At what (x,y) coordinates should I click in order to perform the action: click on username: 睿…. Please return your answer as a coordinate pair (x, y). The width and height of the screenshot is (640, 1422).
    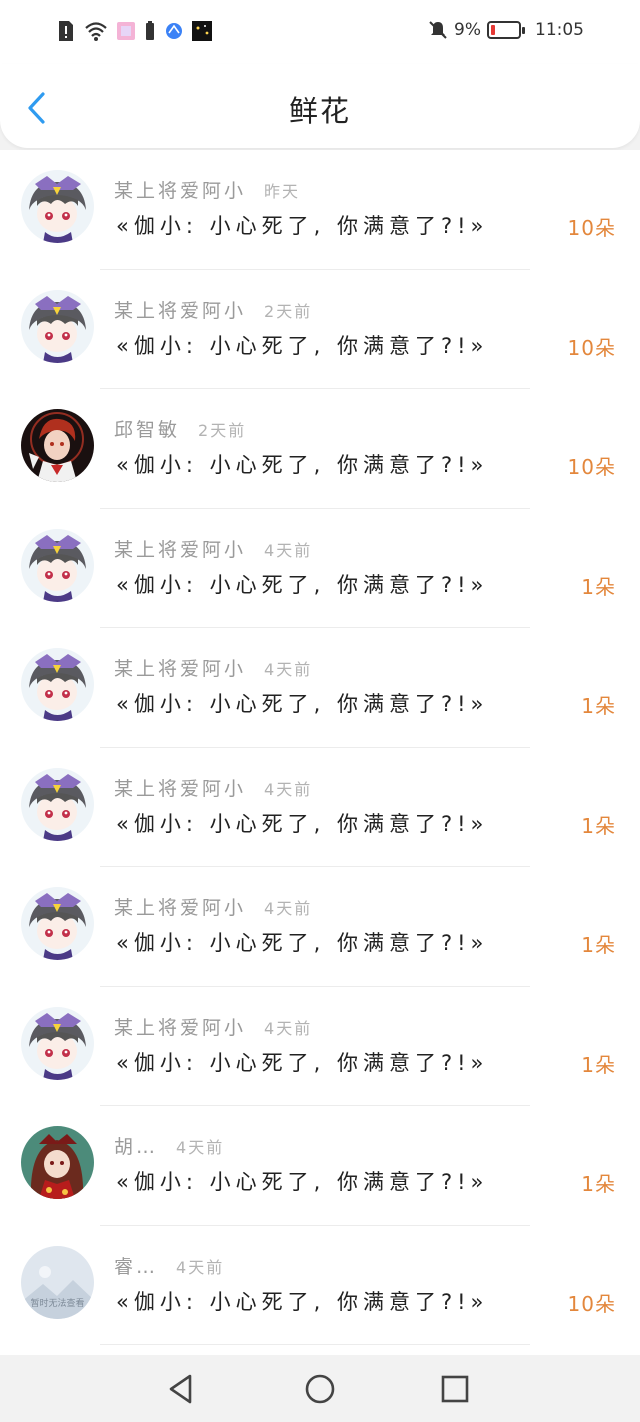
    Looking at the image, I should click on (136, 1265).